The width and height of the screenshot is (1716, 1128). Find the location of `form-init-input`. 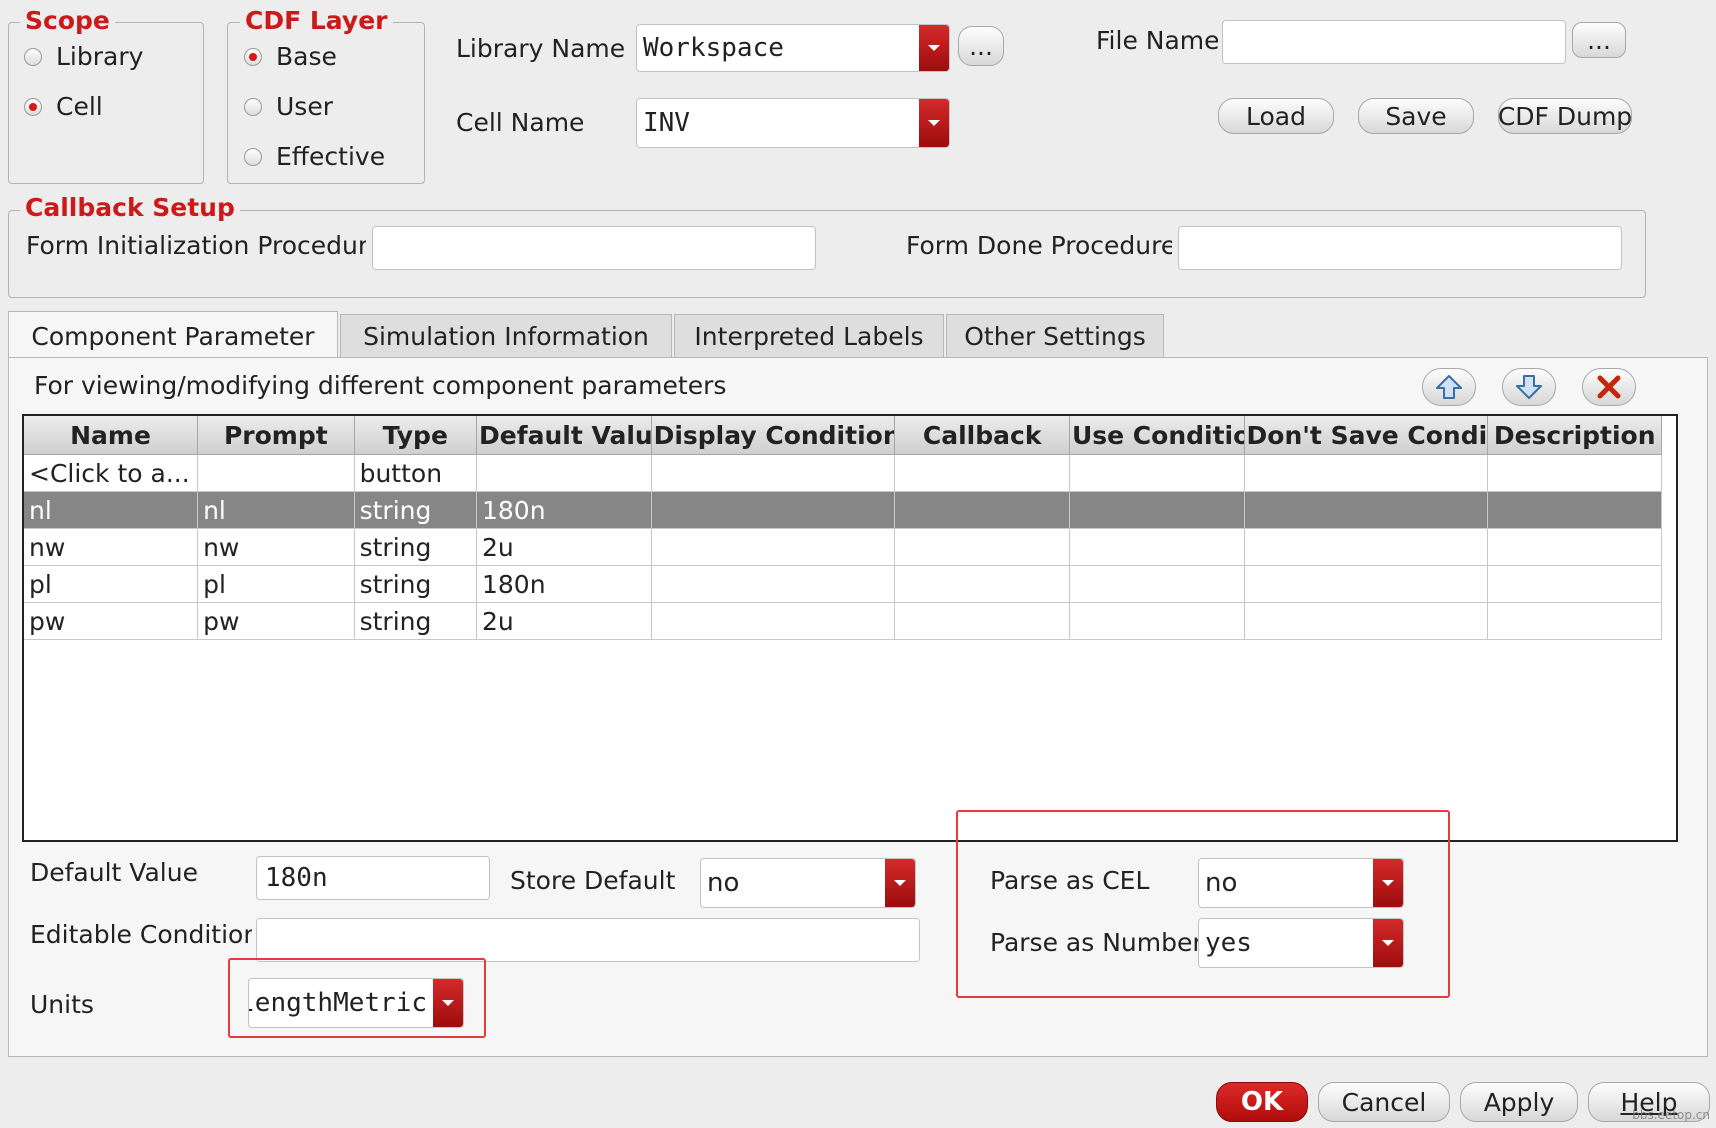

form-init-input is located at coordinates (594, 248).